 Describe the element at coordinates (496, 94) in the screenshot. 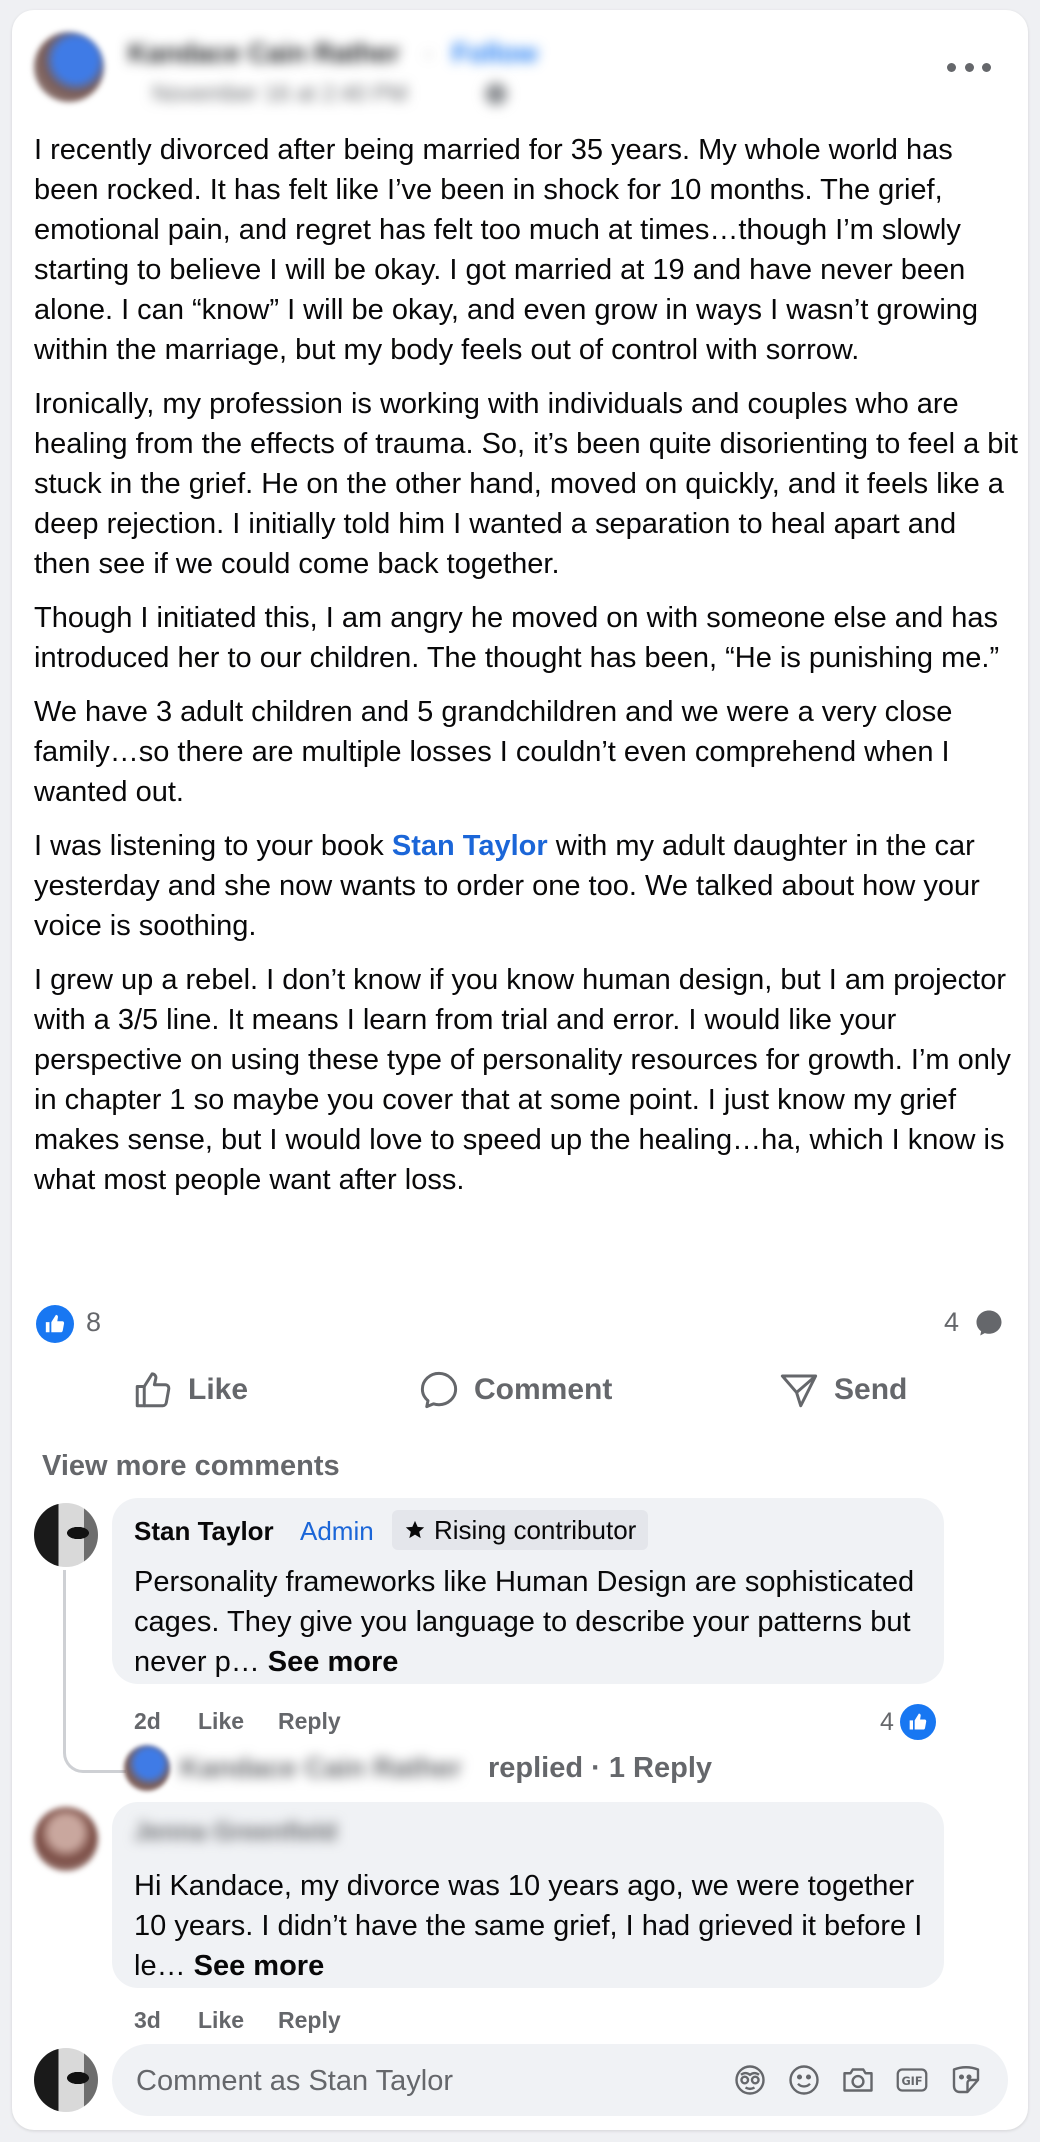

I see `audience-globe-icon` at that location.